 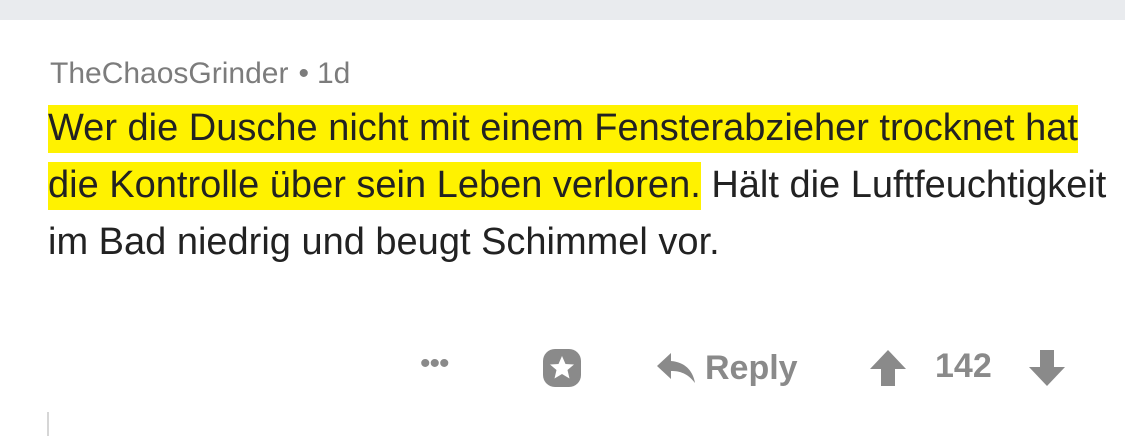 What do you see at coordinates (676, 368) in the screenshot?
I see `reply-arrow-icon` at bounding box center [676, 368].